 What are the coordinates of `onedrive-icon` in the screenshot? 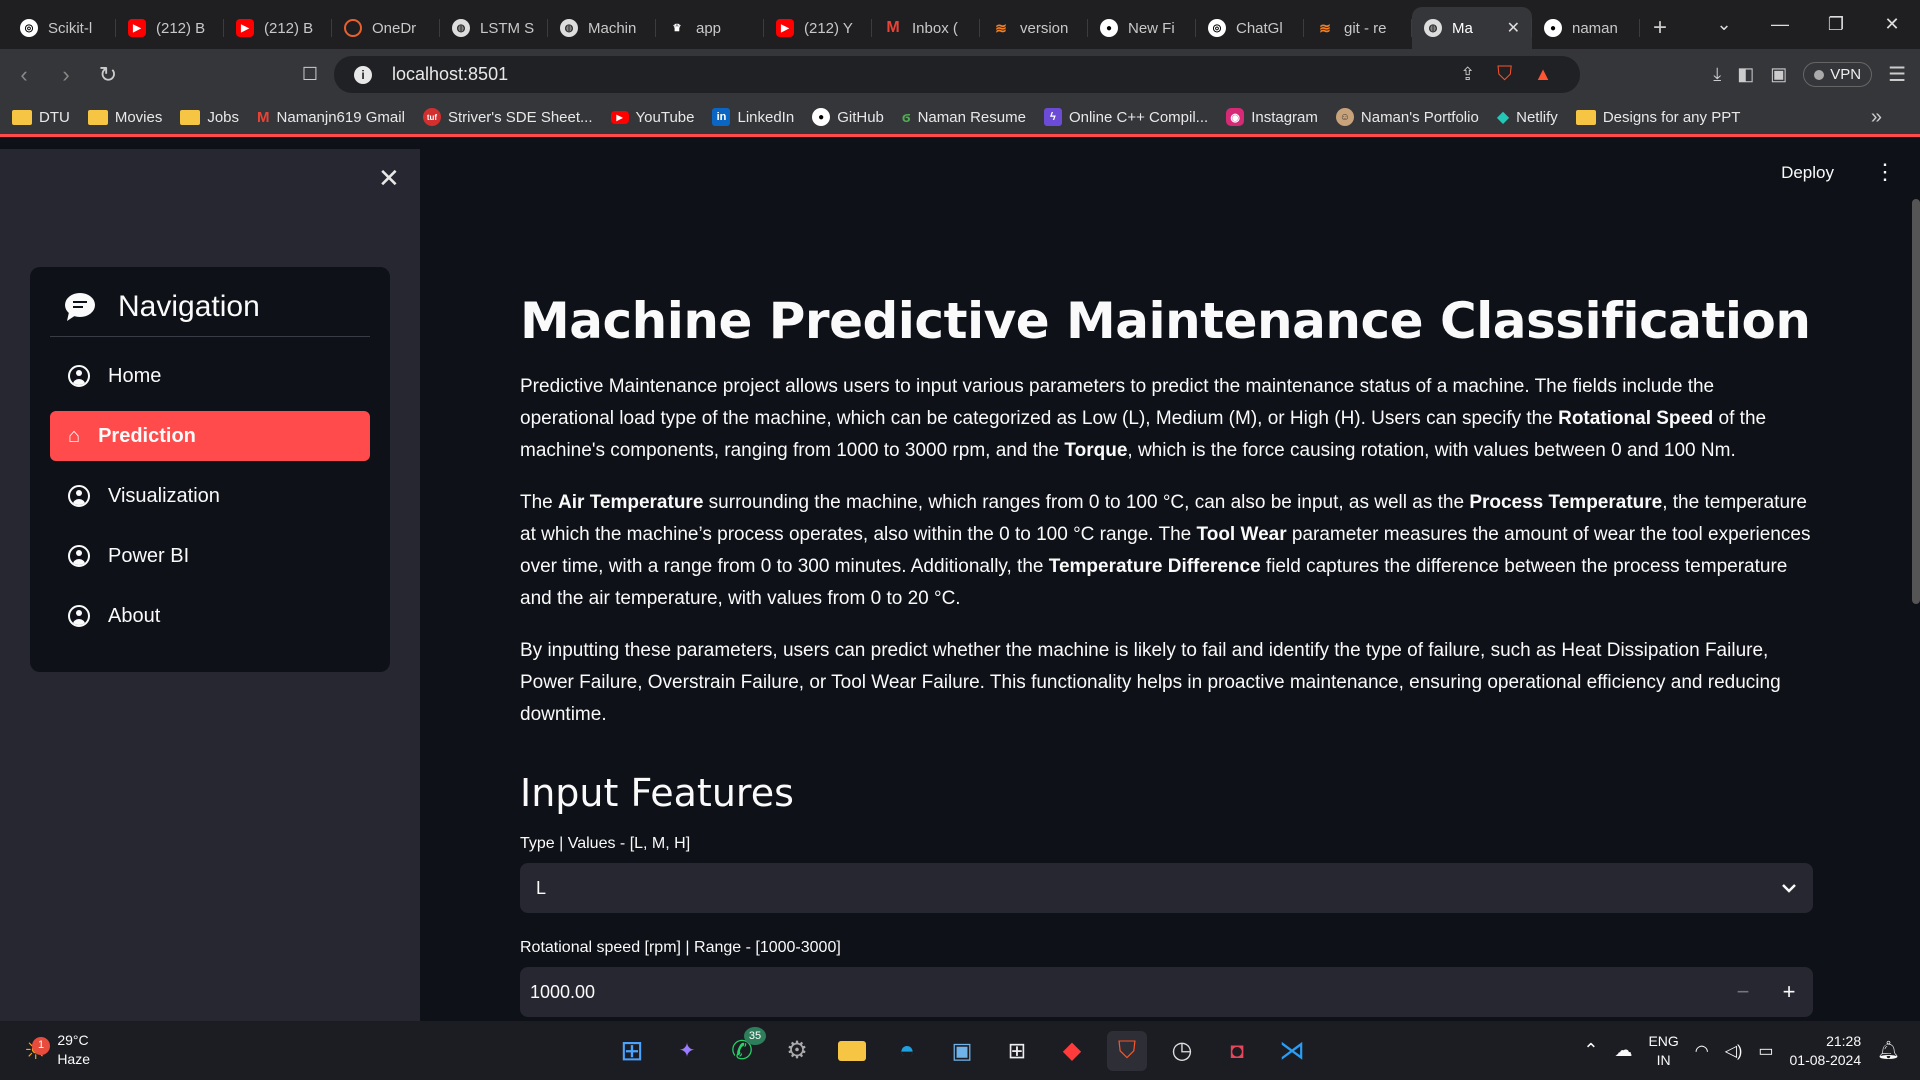 It's located at (353, 28).